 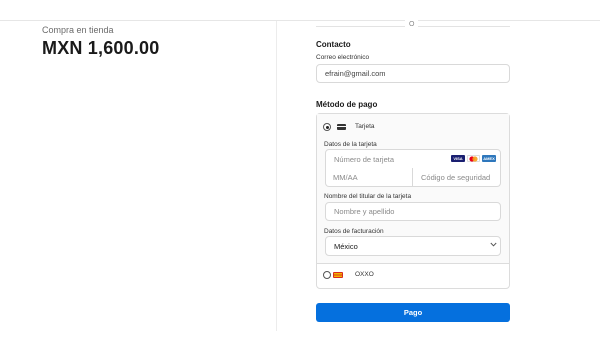 What do you see at coordinates (343, 57) in the screenshot?
I see `email-label: Correo electrónico` at bounding box center [343, 57].